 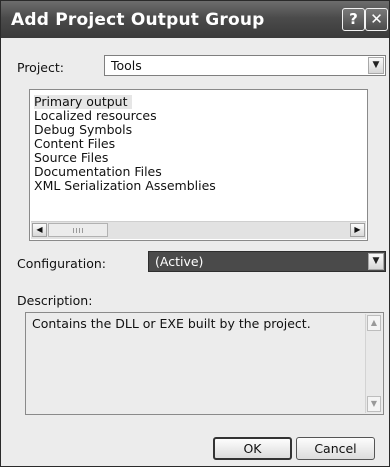 I want to click on description-label: Description:, so click(x=55, y=300).